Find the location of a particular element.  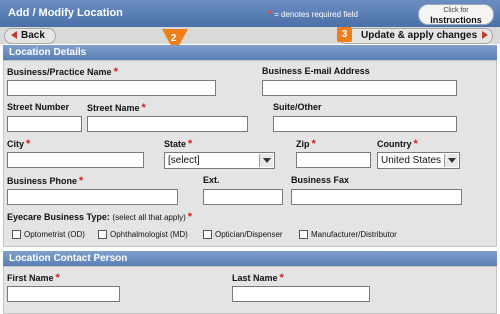

instructions-button: Click for Instructions is located at coordinates (456, 14).